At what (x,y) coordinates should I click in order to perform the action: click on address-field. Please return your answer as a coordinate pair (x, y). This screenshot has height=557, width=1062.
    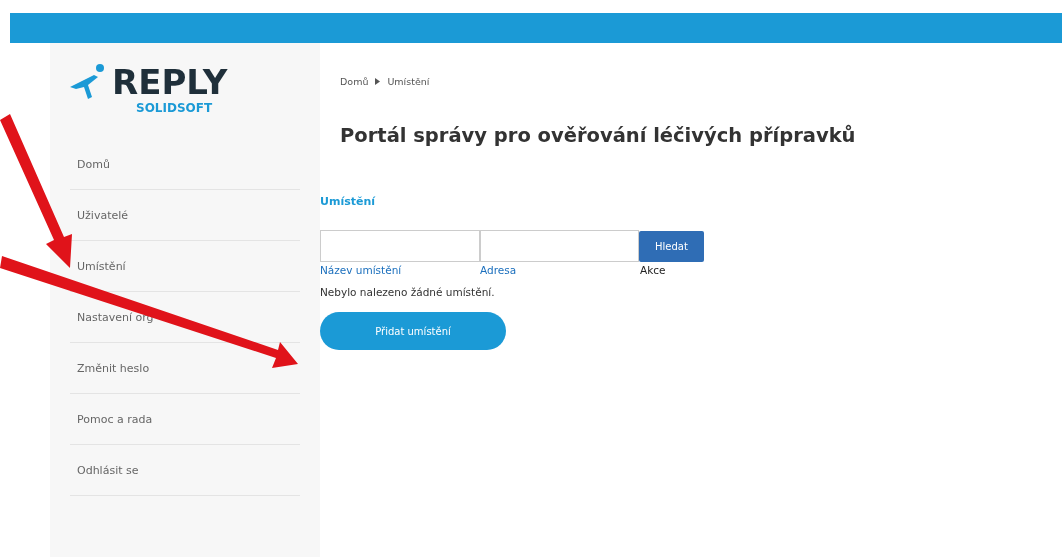
    Looking at the image, I should click on (559, 246).